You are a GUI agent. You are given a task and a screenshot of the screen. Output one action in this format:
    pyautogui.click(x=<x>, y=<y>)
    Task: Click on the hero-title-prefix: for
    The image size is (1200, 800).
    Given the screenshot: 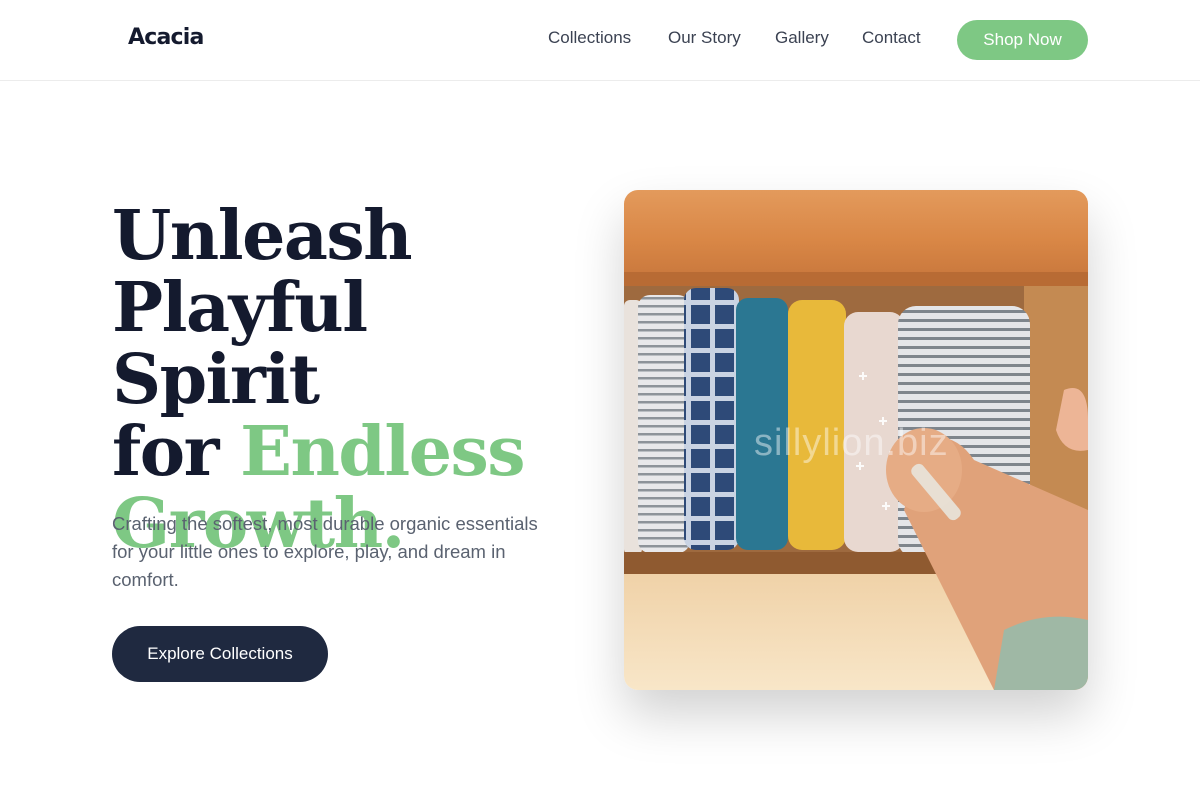 What is the action you would take?
    pyautogui.click(x=176, y=452)
    